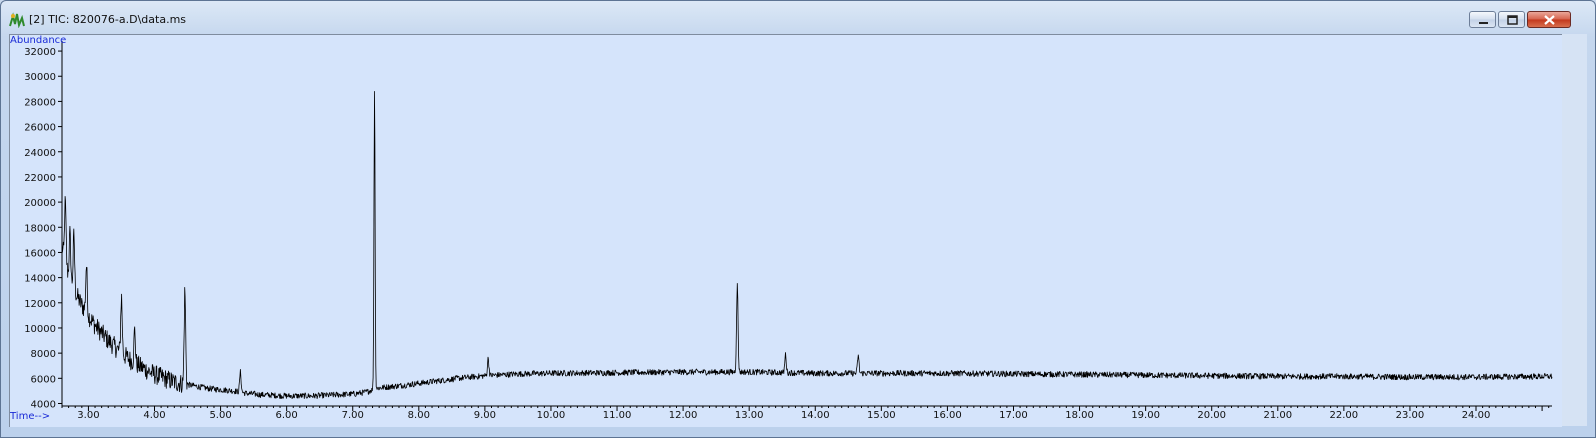 Image resolution: width=1596 pixels, height=438 pixels. I want to click on y-tick-label: 32000, so click(40, 52).